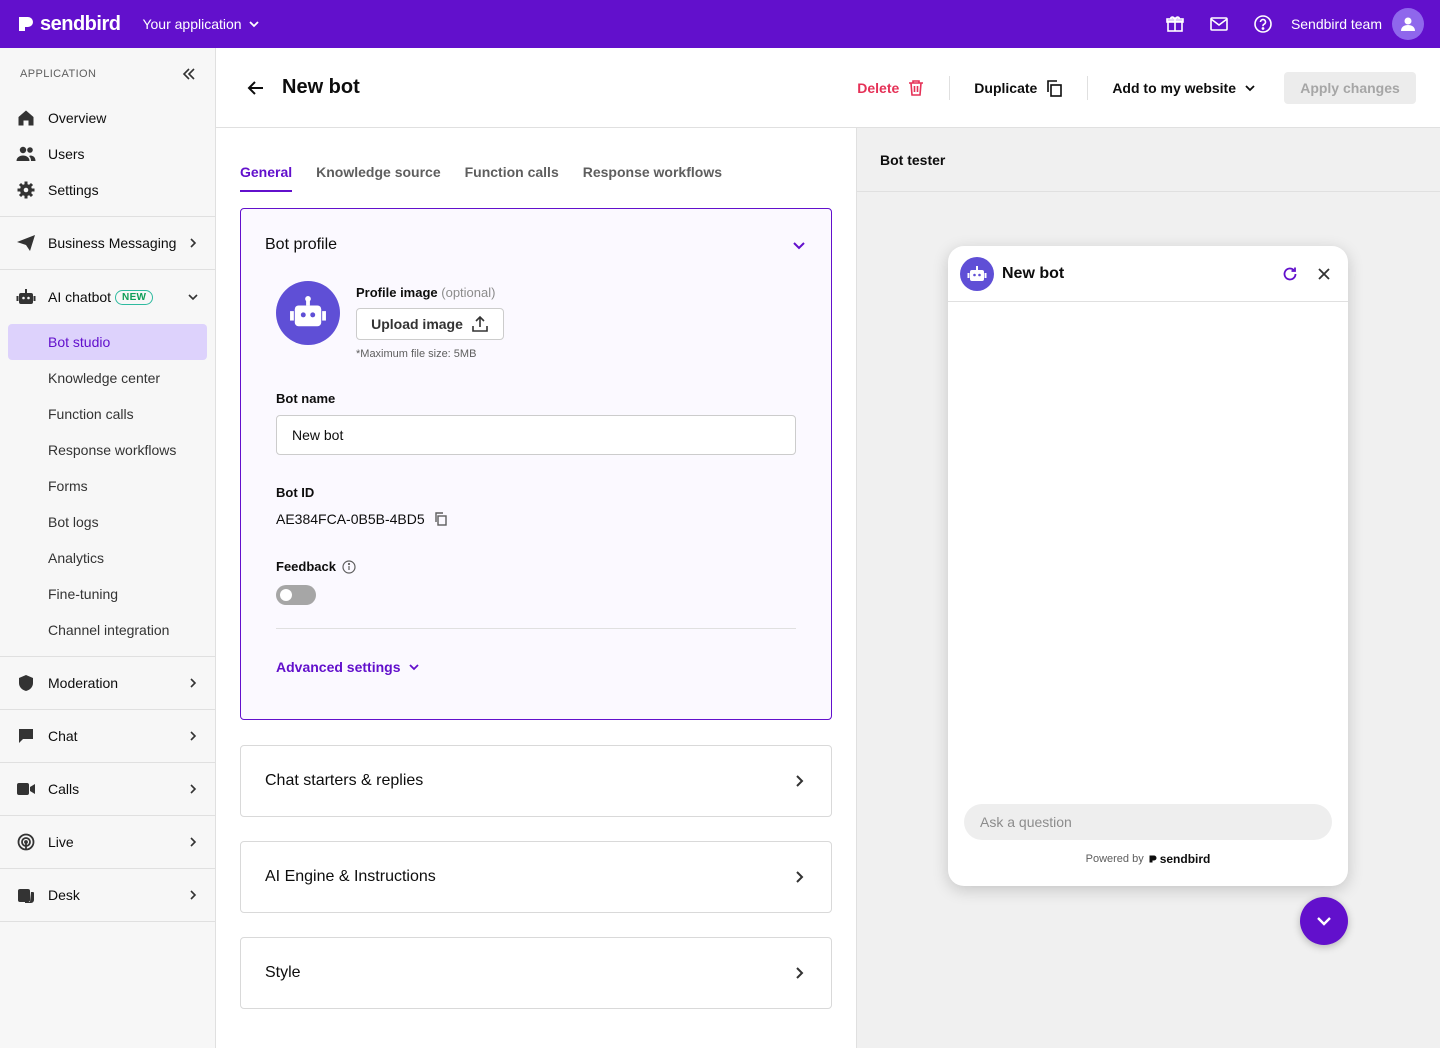 This screenshot has width=1440, height=1048. I want to click on sidebar-item-calls: Calls, so click(107, 789).